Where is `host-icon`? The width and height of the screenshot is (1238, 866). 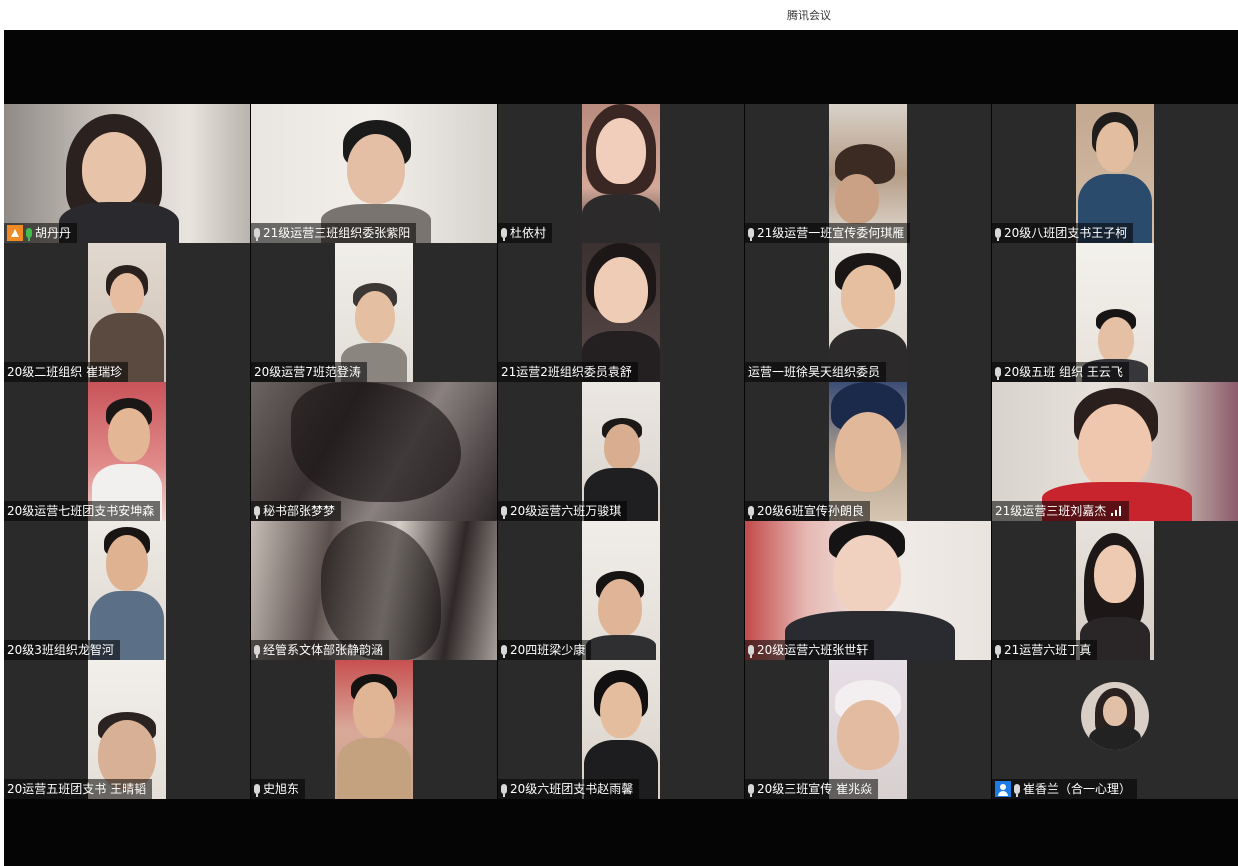
host-icon is located at coordinates (15, 233).